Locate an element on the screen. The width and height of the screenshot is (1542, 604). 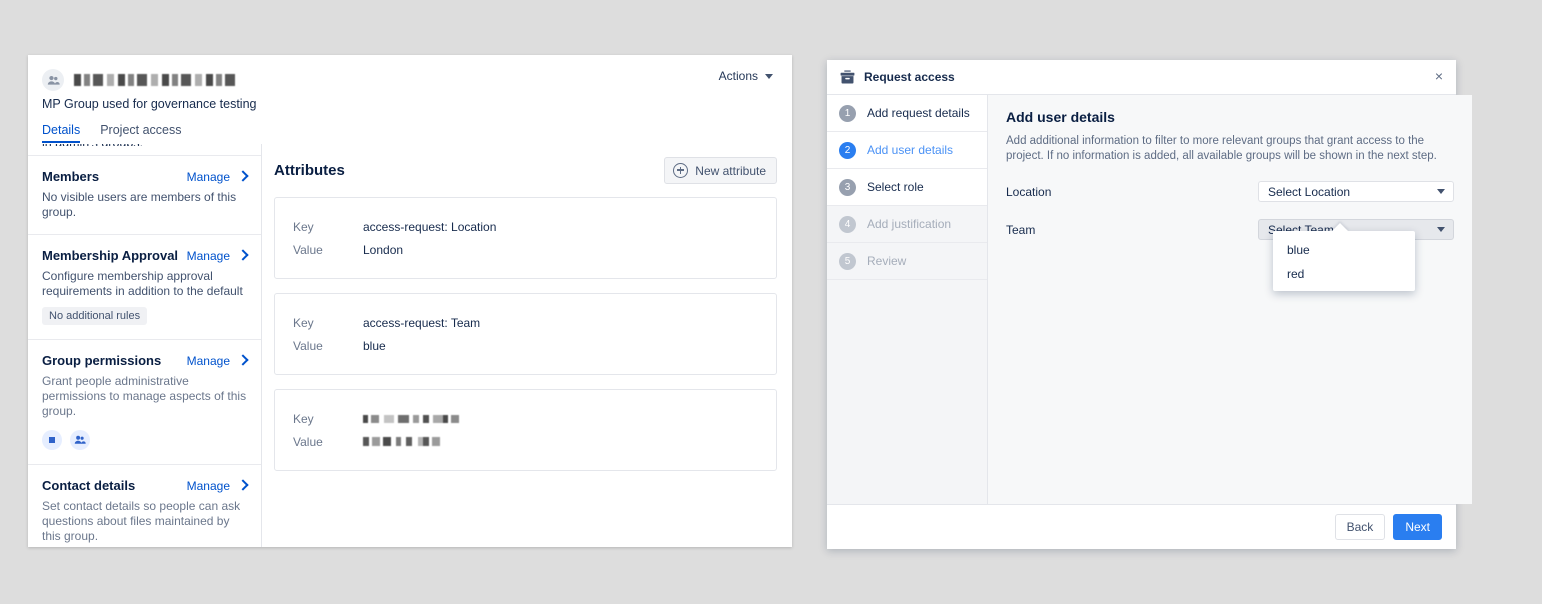
section-header: Membership Approval Manage is located at coordinates (145, 255).